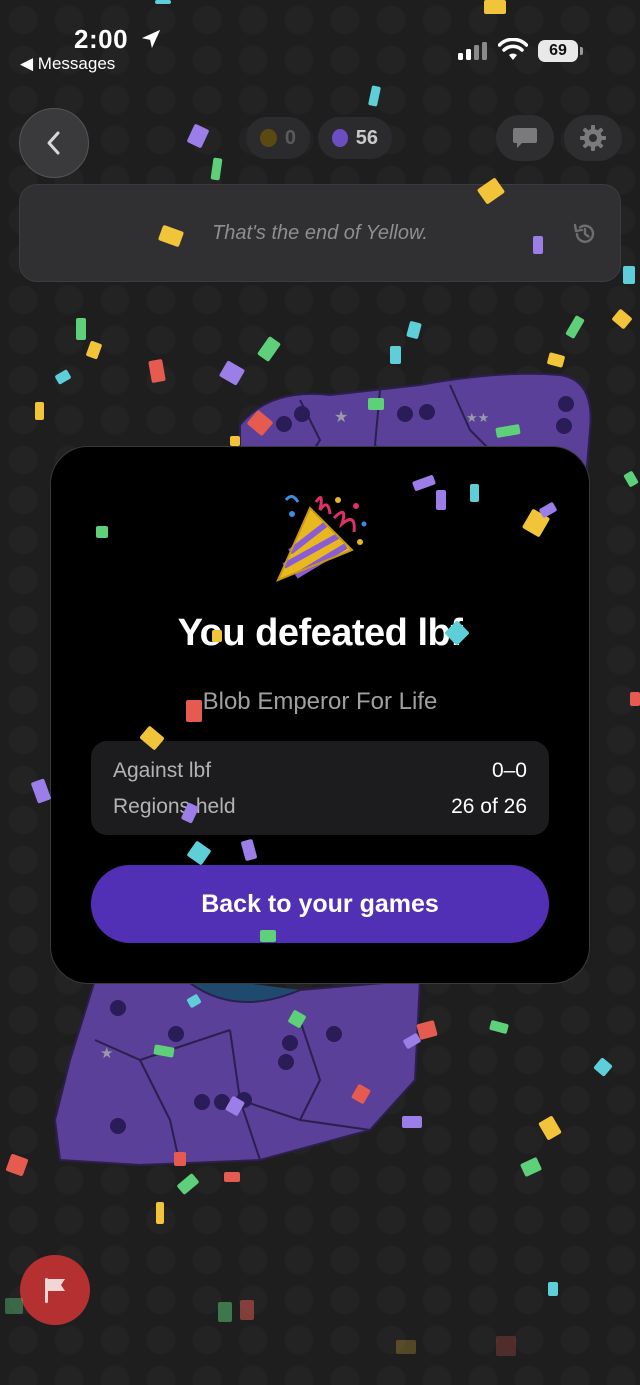 This screenshot has width=640, height=1385. What do you see at coordinates (67, 64) in the screenshot?
I see `back-to-messages-link: ◀ Messages` at bounding box center [67, 64].